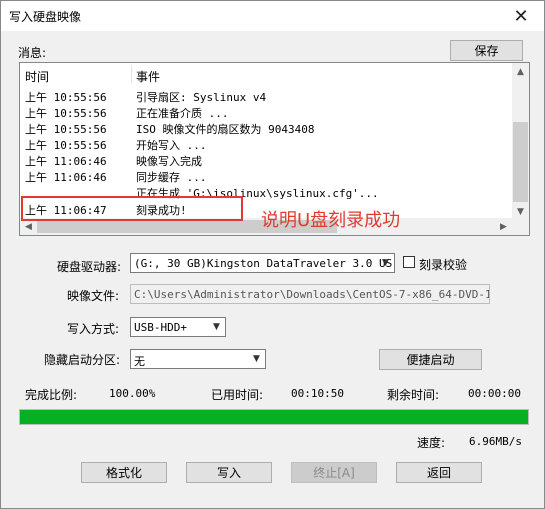 The height and width of the screenshot is (509, 545). I want to click on elapsed-value: 00:10:50, so click(317, 393).